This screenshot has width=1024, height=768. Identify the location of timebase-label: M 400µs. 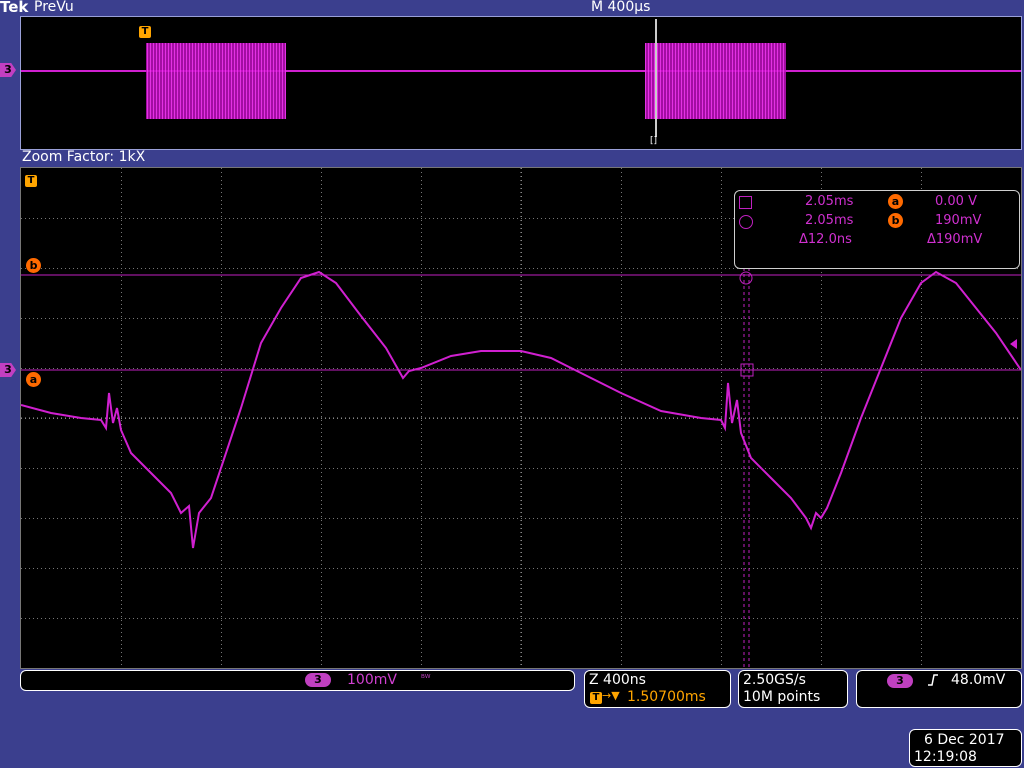
(621, 7).